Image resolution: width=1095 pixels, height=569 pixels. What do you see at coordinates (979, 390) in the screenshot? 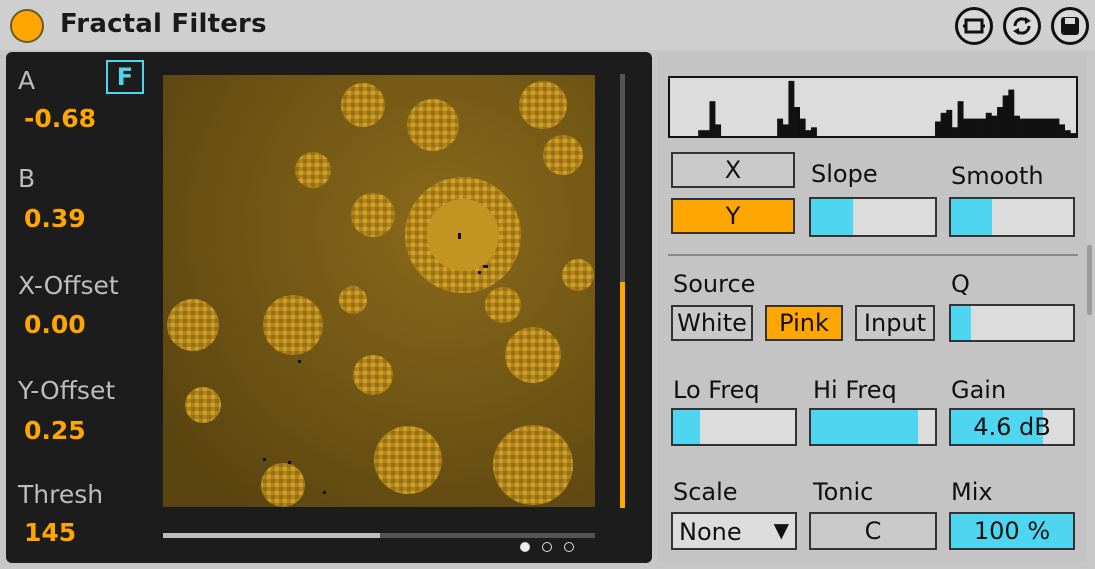
I see `gain-label: Gain` at bounding box center [979, 390].